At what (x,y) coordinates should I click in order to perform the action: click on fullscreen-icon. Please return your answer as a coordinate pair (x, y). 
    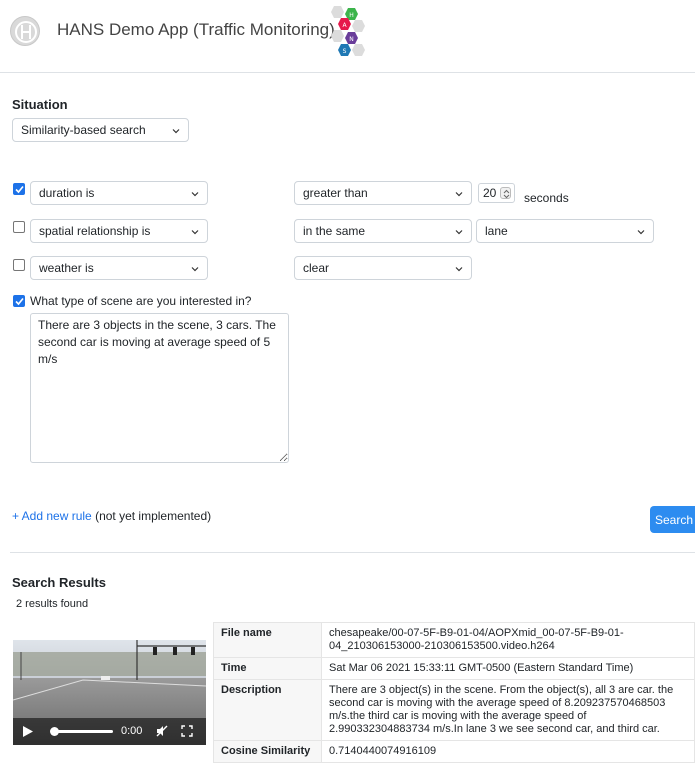
    Looking at the image, I should click on (187, 731).